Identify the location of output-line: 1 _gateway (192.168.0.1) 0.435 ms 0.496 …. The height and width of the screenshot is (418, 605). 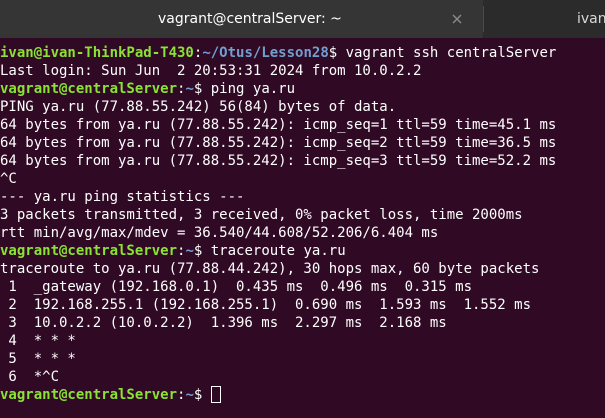
(236, 287).